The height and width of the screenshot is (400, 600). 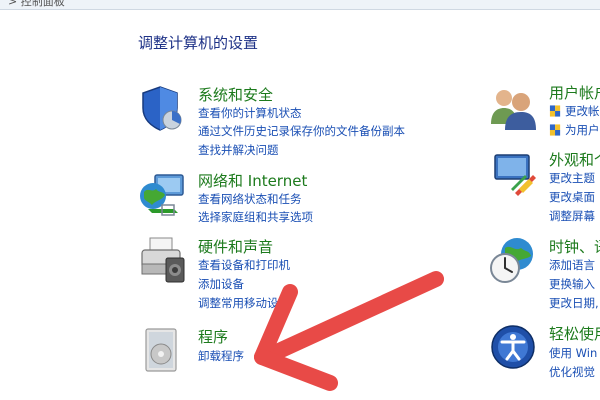 What do you see at coordinates (574, 92) in the screenshot?
I see `category-title-user-accounts: 用户帐户` at bounding box center [574, 92].